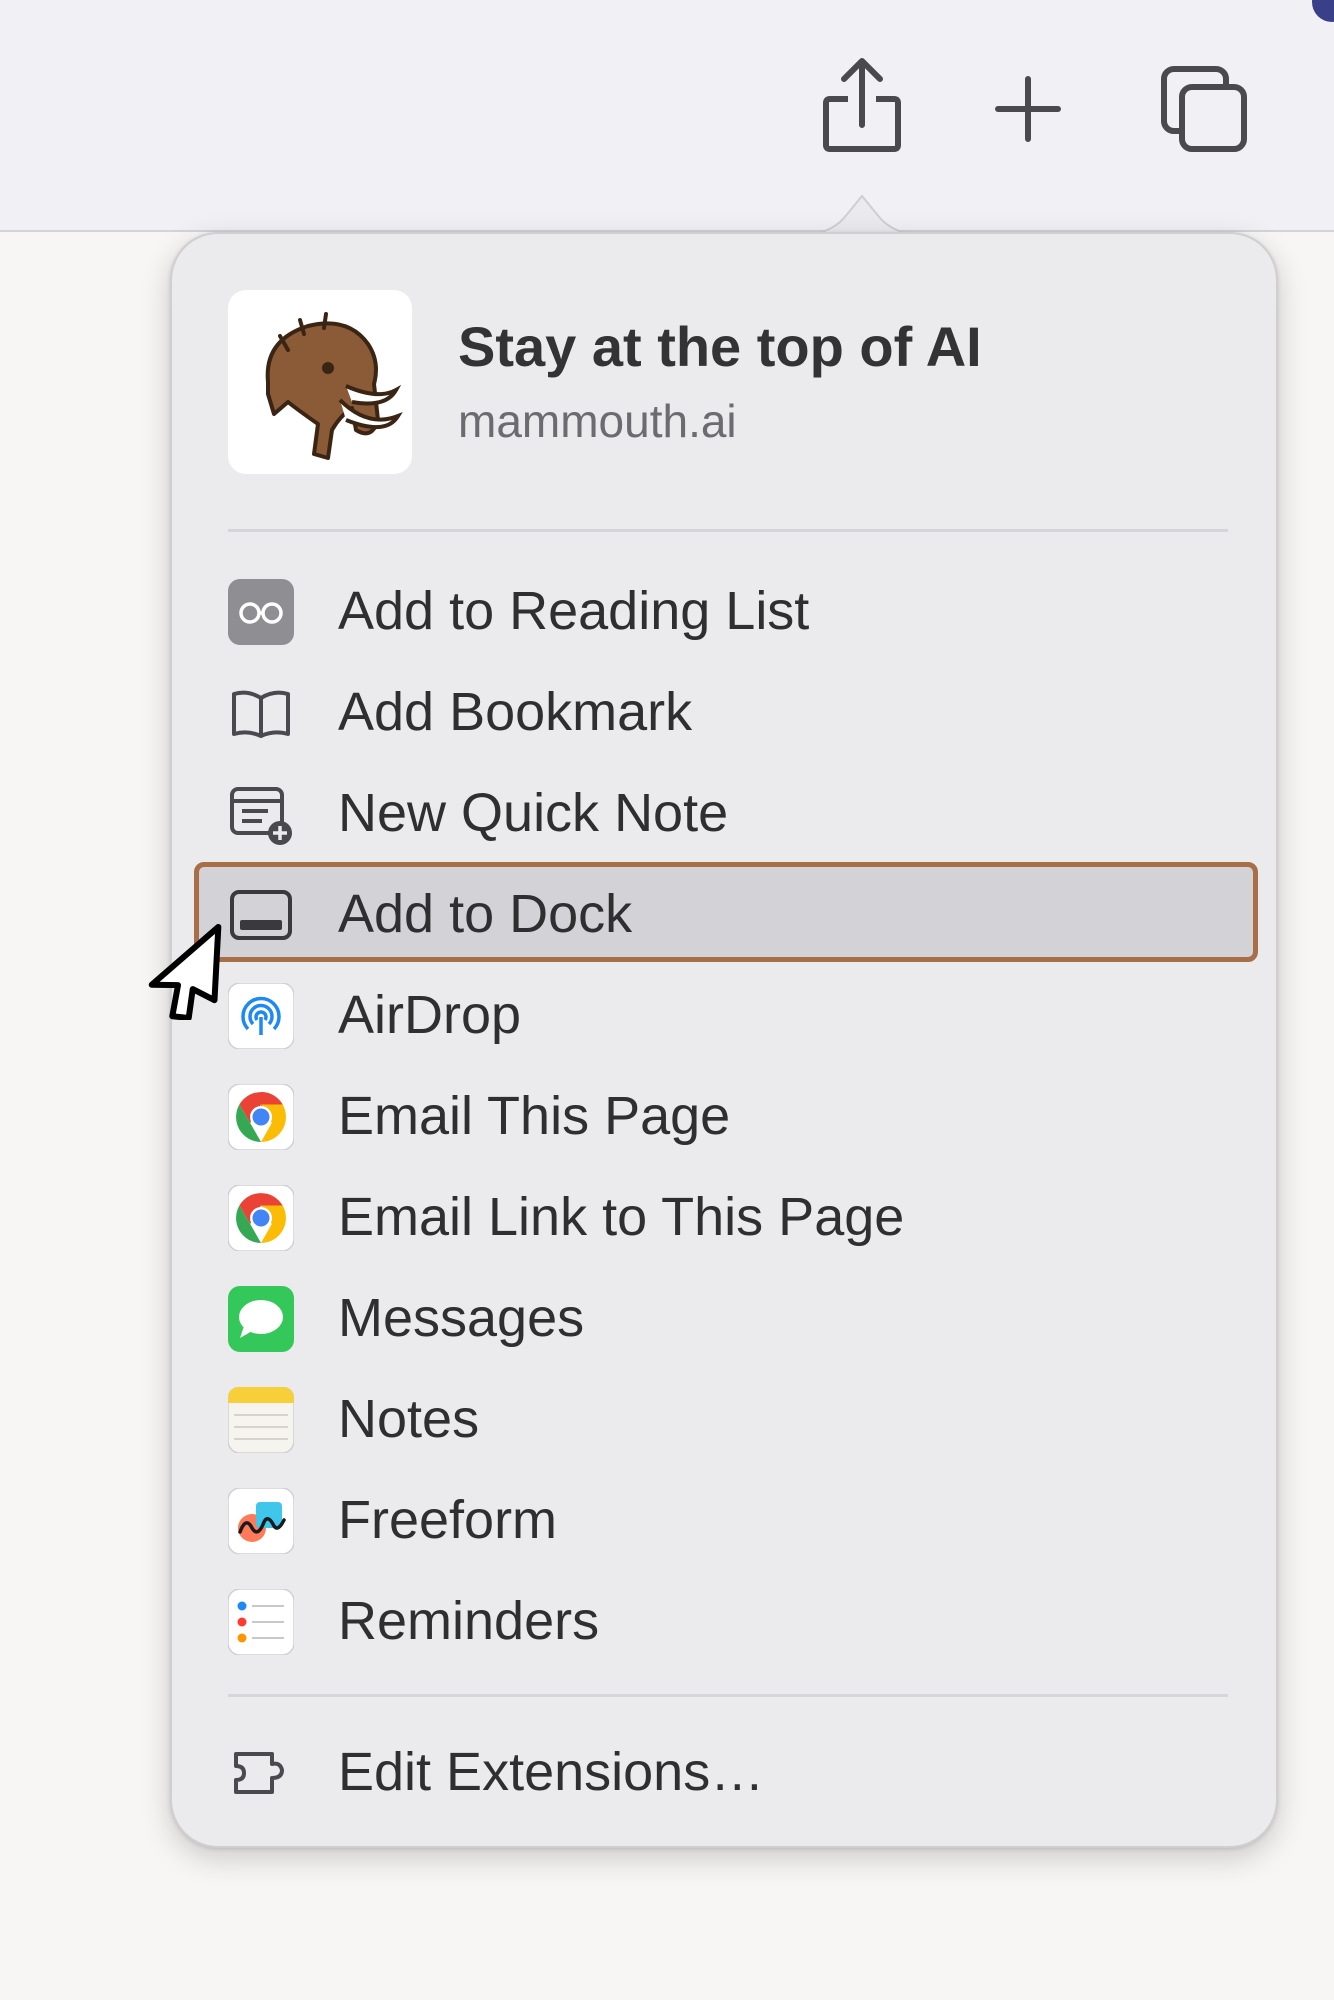 This screenshot has height=2000, width=1334. What do you see at coordinates (261, 612) in the screenshot?
I see `reading-glasses-icon` at bounding box center [261, 612].